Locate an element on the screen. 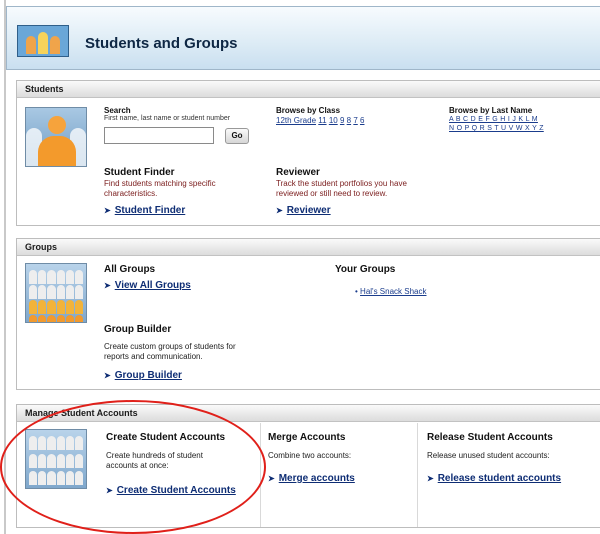  create-accounts-title: Create Student Accounts is located at coordinates (166, 437).